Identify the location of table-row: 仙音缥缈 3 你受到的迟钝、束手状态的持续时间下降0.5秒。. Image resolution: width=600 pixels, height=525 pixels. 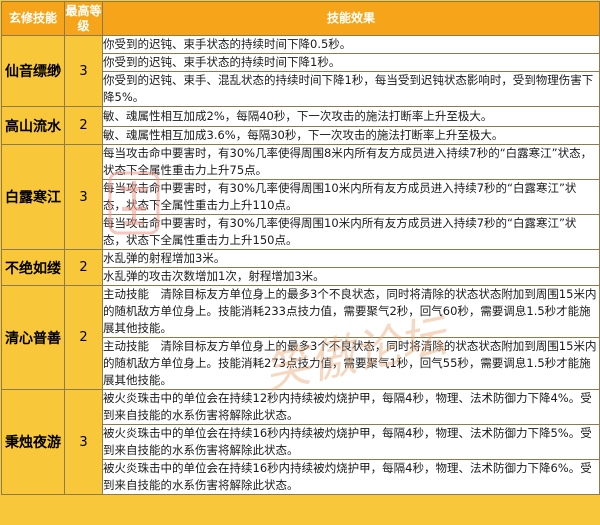
(300, 71).